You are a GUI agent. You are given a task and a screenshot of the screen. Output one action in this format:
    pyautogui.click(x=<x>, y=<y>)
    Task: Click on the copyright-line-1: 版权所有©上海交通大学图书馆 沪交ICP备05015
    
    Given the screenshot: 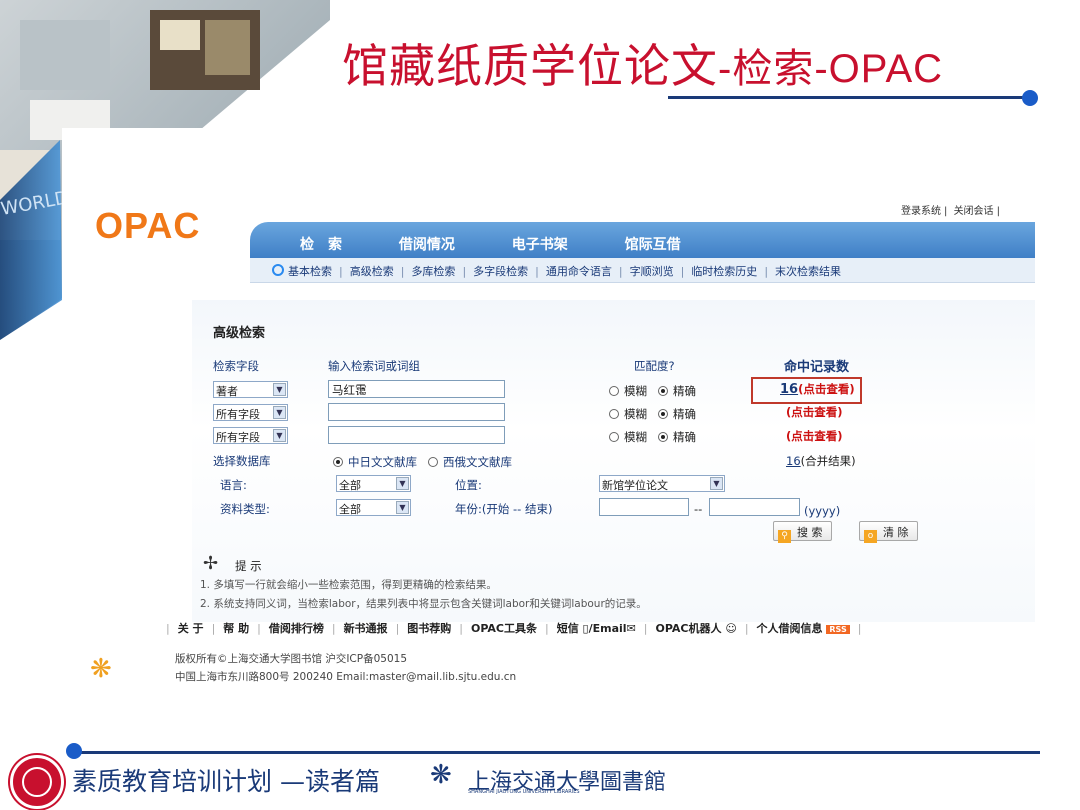 What is the action you would take?
    pyautogui.click(x=291, y=659)
    